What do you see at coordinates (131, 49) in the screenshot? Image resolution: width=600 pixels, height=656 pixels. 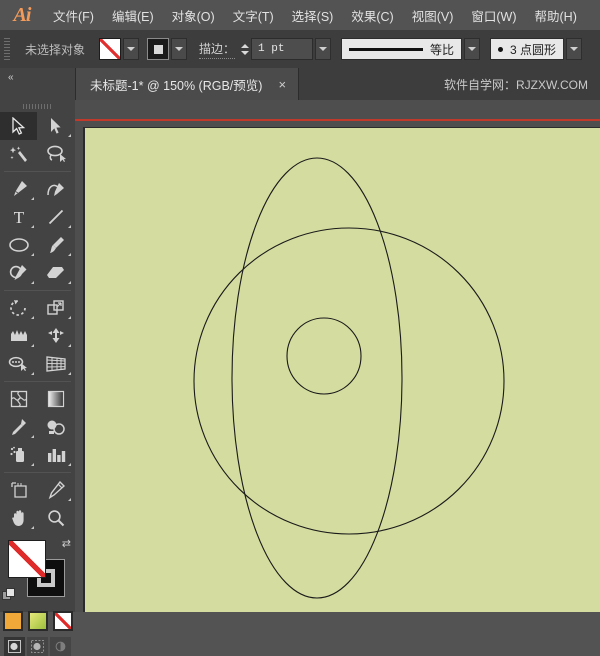 I see `fill-dropdown` at bounding box center [131, 49].